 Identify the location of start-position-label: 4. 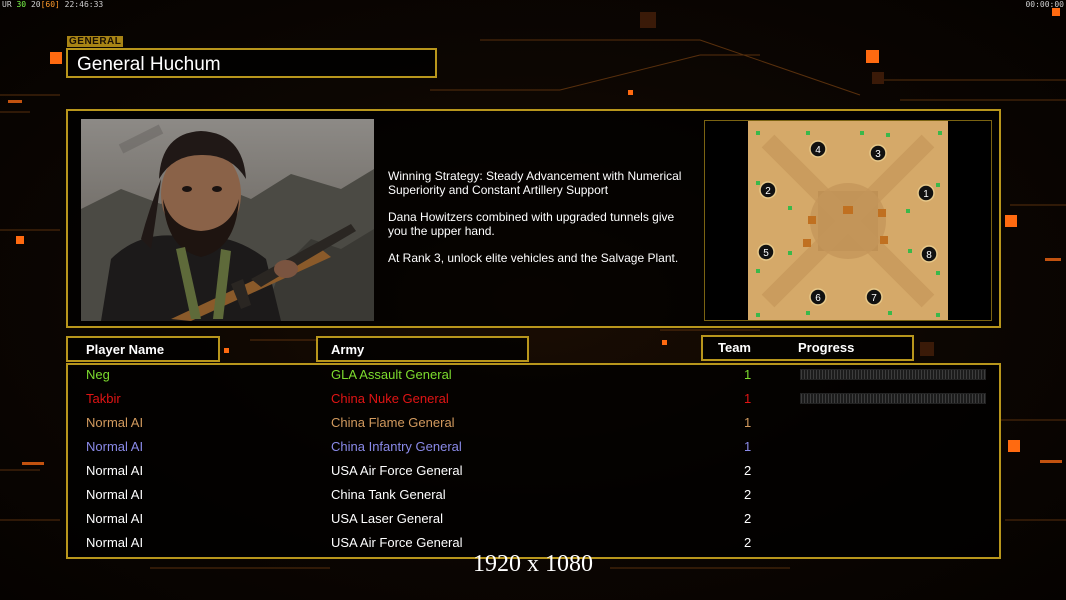
(818, 150).